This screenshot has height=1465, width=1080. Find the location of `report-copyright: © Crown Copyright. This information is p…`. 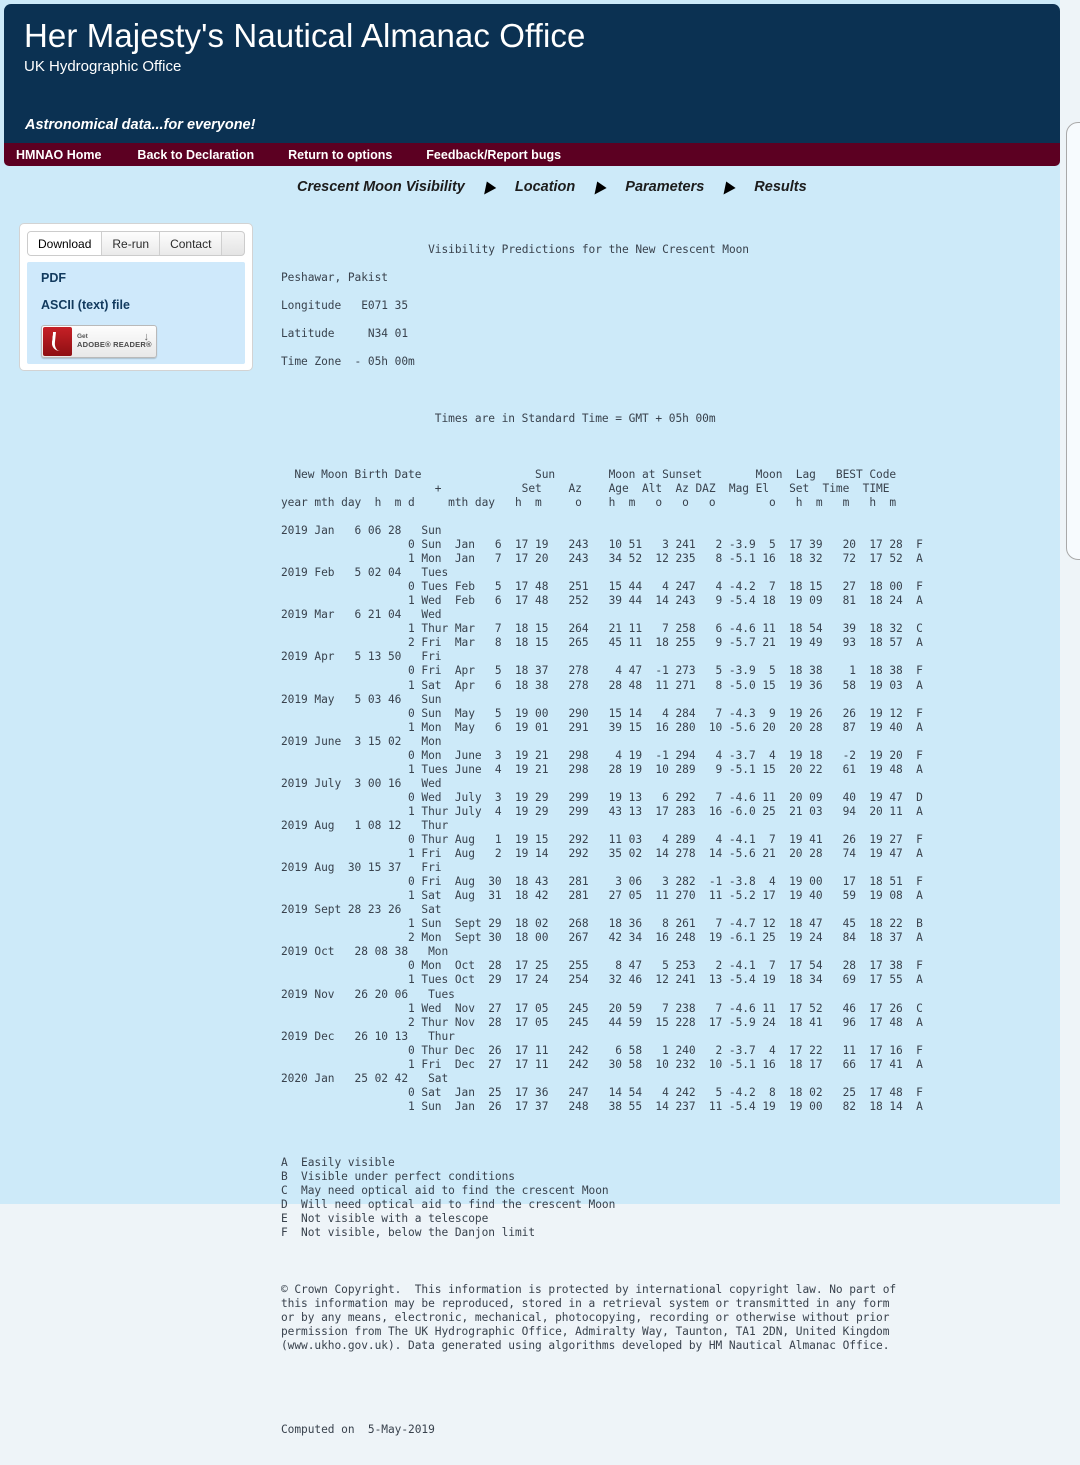

report-copyright: © Crown Copyright. This information is p… is located at coordinates (589, 1317).